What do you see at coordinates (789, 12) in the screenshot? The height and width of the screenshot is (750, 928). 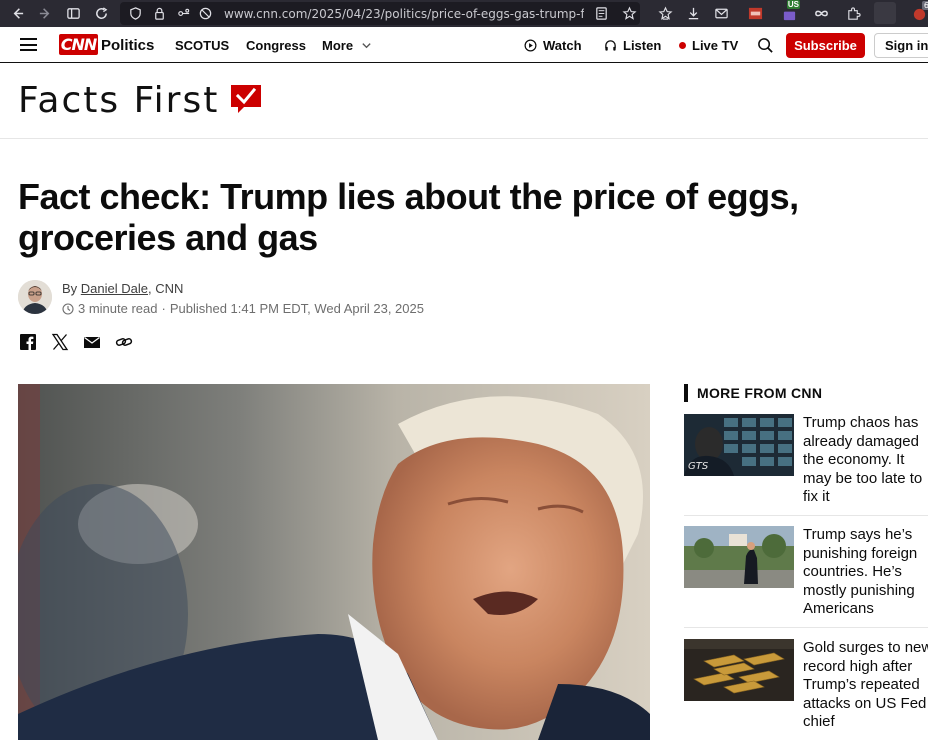 I see `us-extension-icon: US` at bounding box center [789, 12].